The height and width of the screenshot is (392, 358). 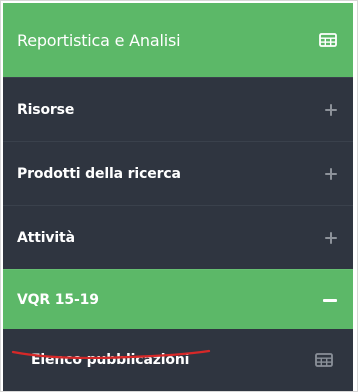 What do you see at coordinates (46, 237) in the screenshot?
I see `sidebar-item-label: Attività` at bounding box center [46, 237].